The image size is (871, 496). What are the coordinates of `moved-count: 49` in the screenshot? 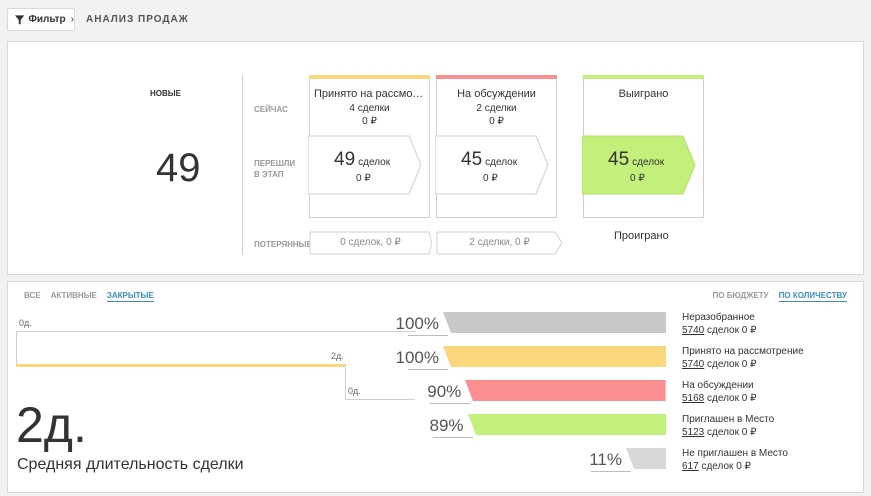 It's located at (345, 159).